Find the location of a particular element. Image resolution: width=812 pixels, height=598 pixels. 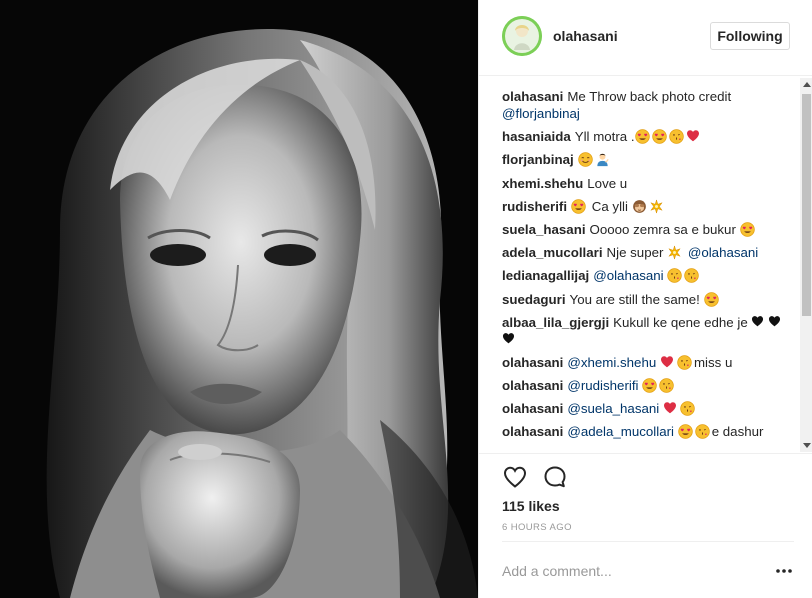

comment-username: adela_mucollari is located at coordinates (552, 252).